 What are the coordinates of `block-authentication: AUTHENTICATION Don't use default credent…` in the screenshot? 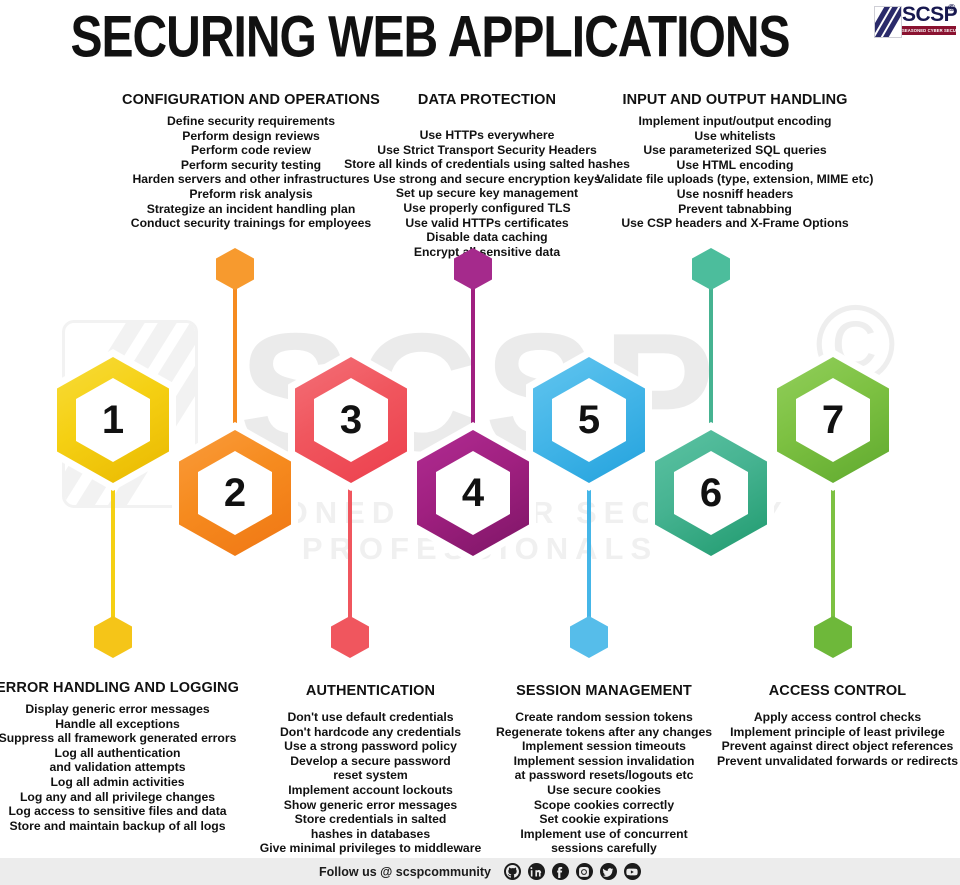 It's located at (370, 769).